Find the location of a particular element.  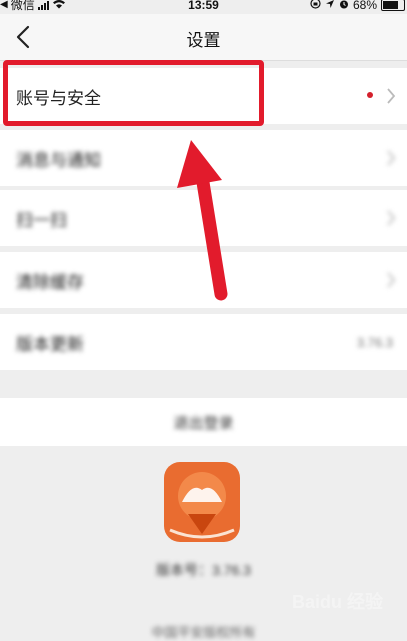

navigation-bar: 设置 is located at coordinates (203, 37).